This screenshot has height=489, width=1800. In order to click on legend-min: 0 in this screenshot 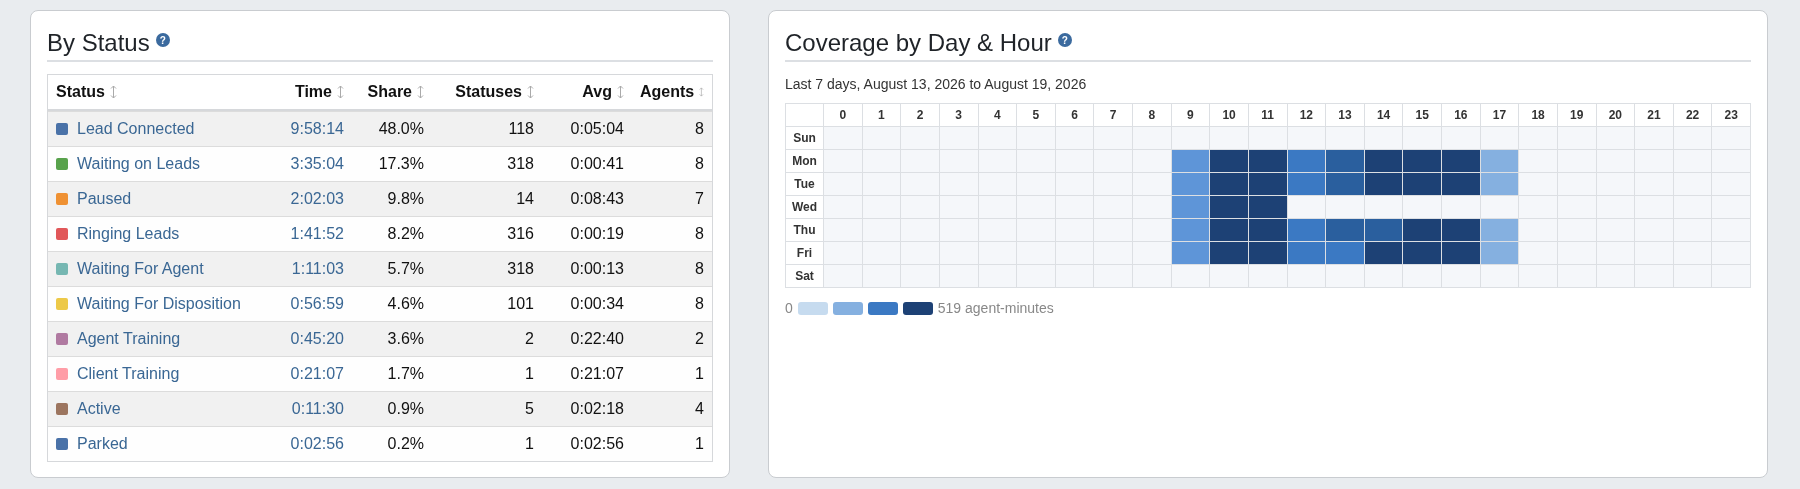, I will do `click(789, 308)`.